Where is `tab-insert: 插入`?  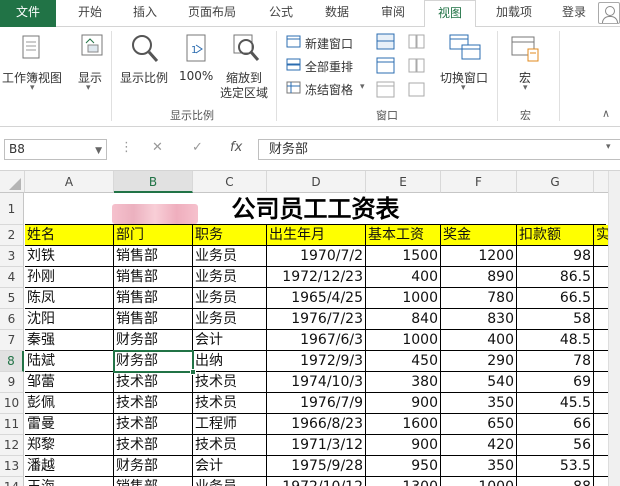
tab-insert: 插入 is located at coordinates (145, 13).